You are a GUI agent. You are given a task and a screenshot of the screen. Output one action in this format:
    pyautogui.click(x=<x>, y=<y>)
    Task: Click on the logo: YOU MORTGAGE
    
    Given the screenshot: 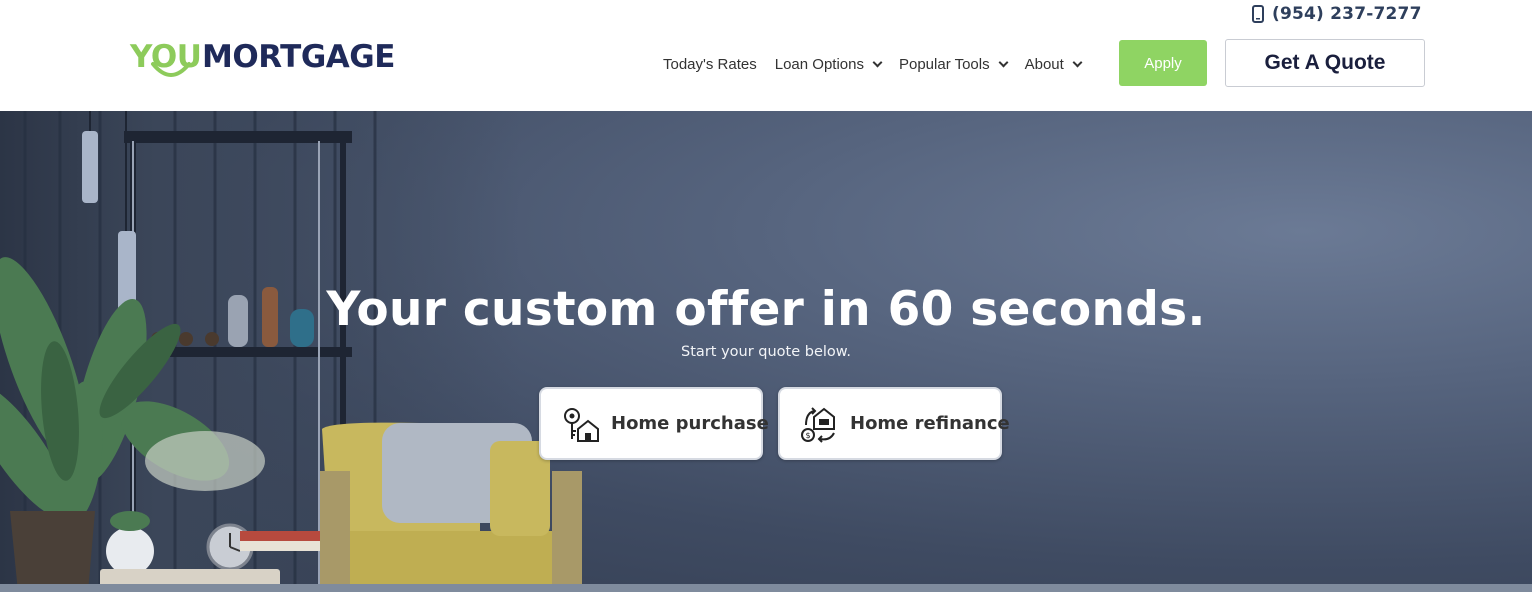 What is the action you would take?
    pyautogui.click(x=262, y=61)
    